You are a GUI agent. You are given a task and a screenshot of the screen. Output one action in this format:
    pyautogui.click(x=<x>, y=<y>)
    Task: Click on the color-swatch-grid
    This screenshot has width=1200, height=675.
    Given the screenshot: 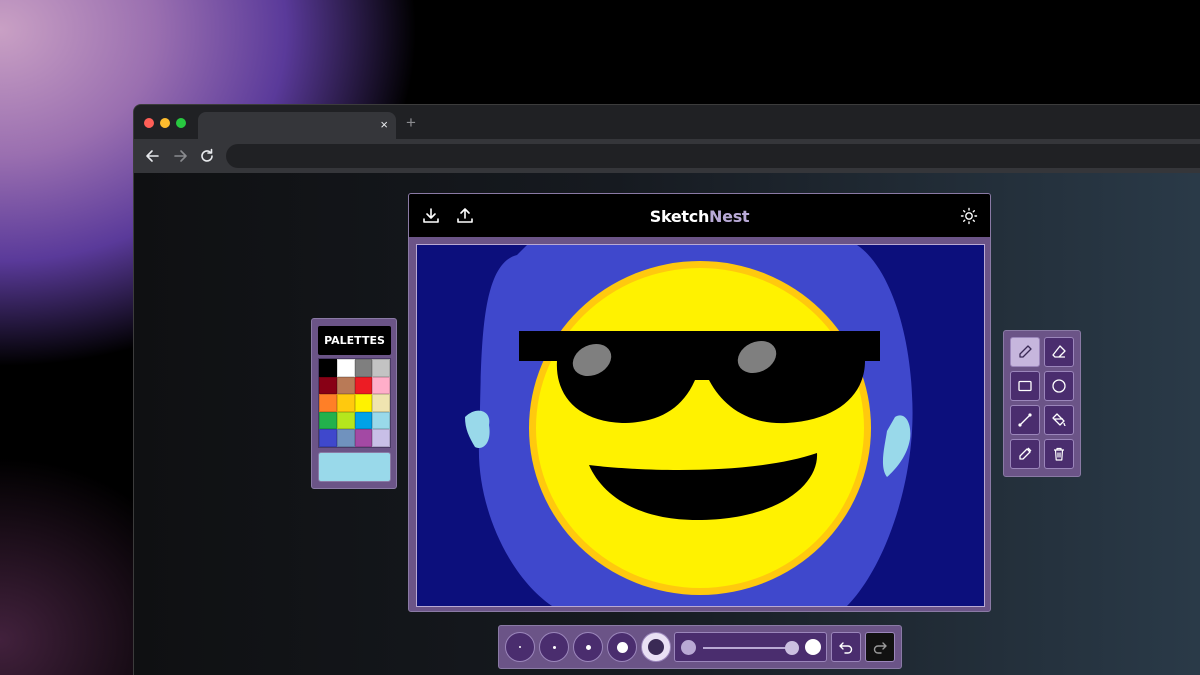 What is the action you would take?
    pyautogui.click(x=354, y=403)
    